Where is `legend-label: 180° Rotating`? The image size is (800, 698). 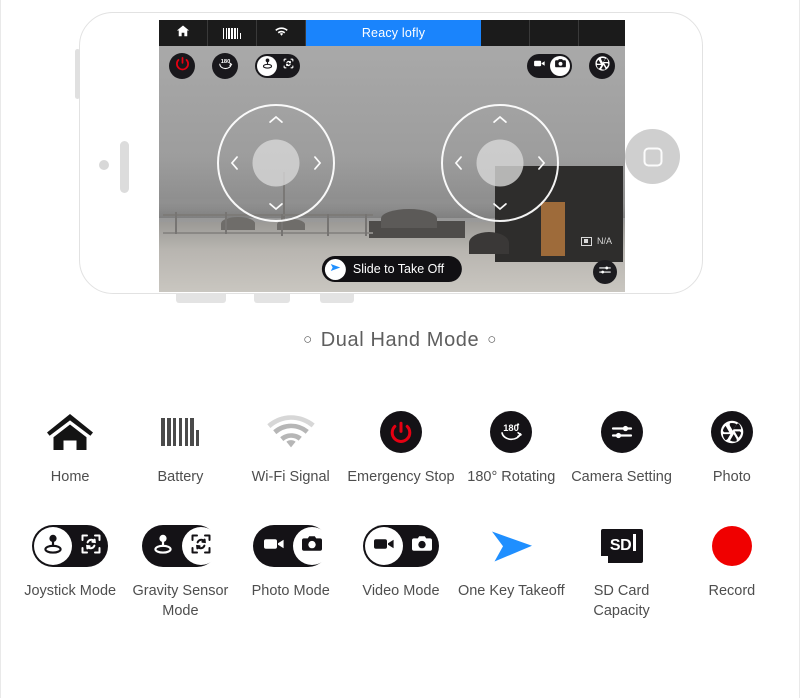 legend-label: 180° Rotating is located at coordinates (511, 477).